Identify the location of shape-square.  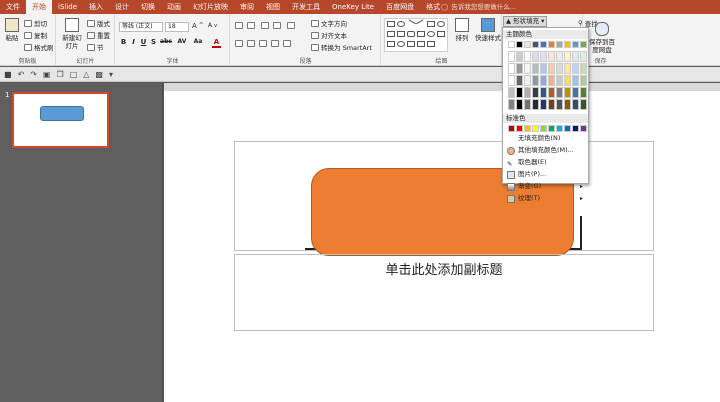
(431, 24).